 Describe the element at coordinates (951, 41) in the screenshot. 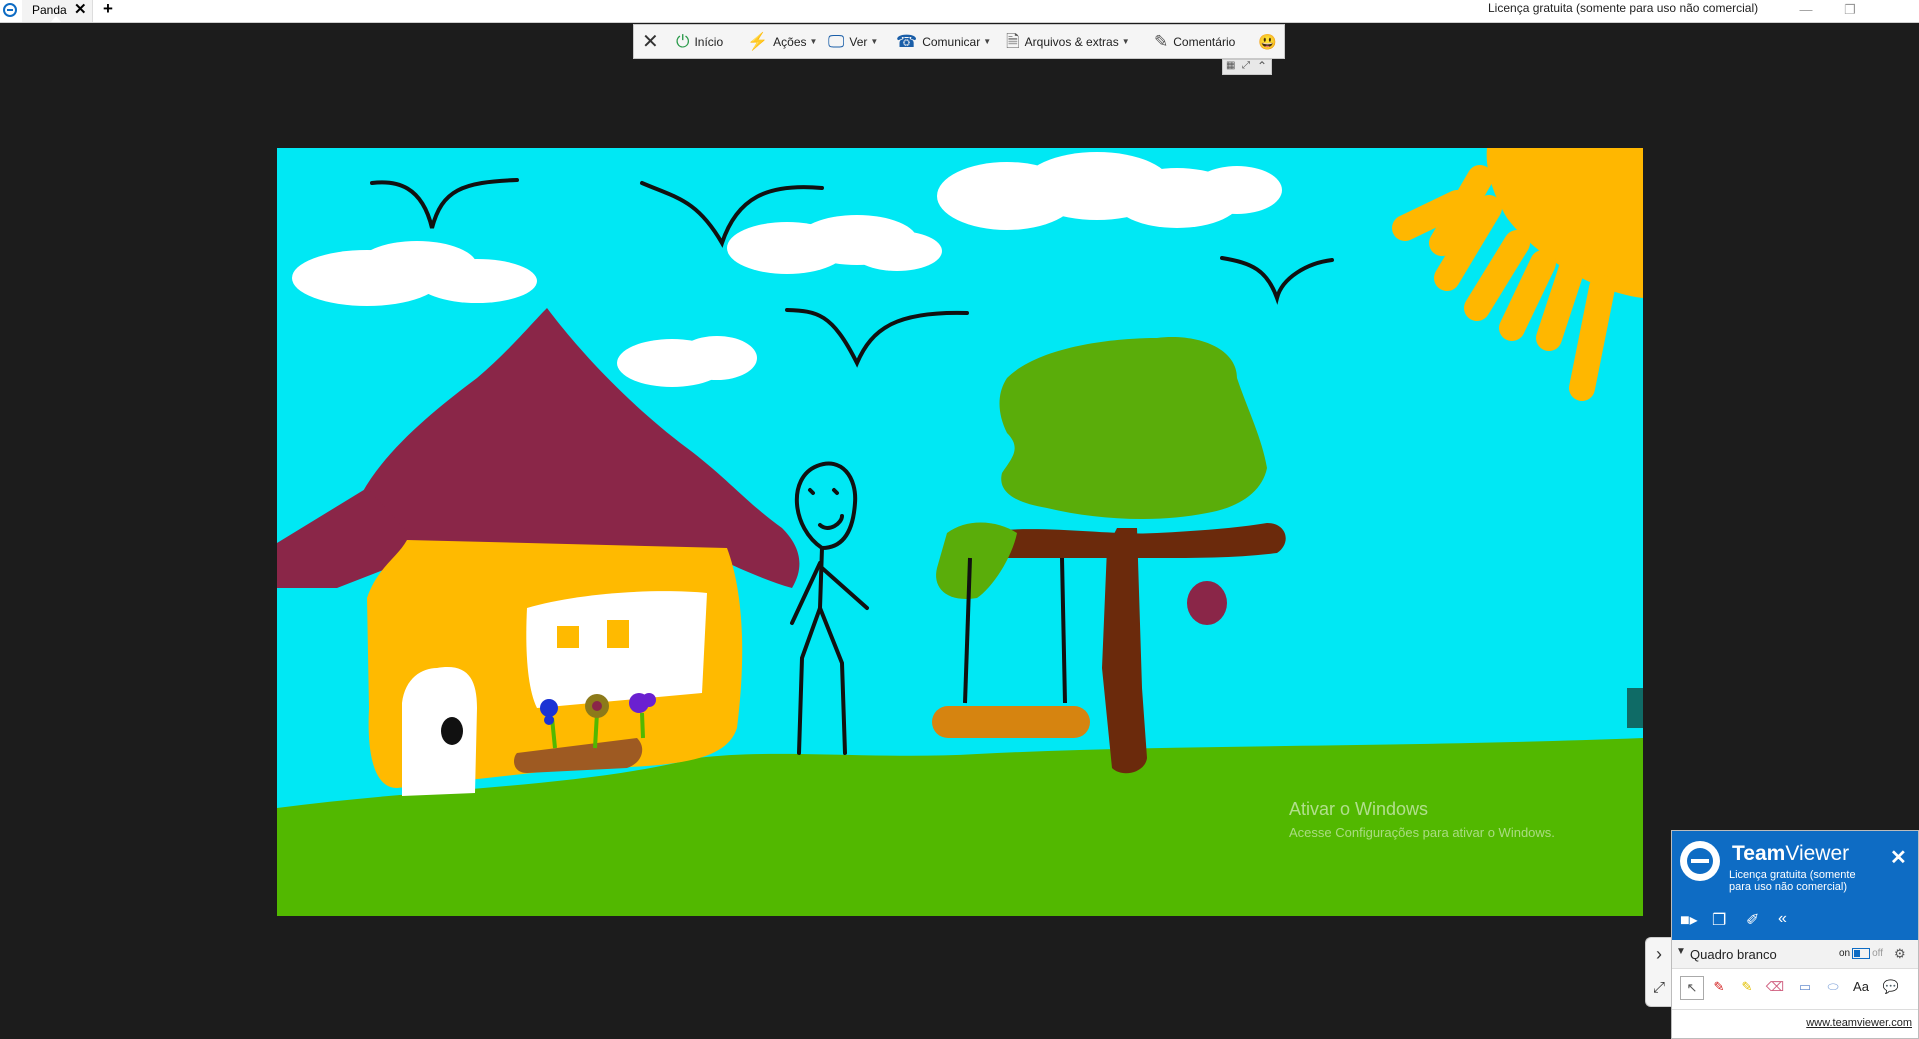

I see `toolbar-comunicar-label: Comunicar` at that location.